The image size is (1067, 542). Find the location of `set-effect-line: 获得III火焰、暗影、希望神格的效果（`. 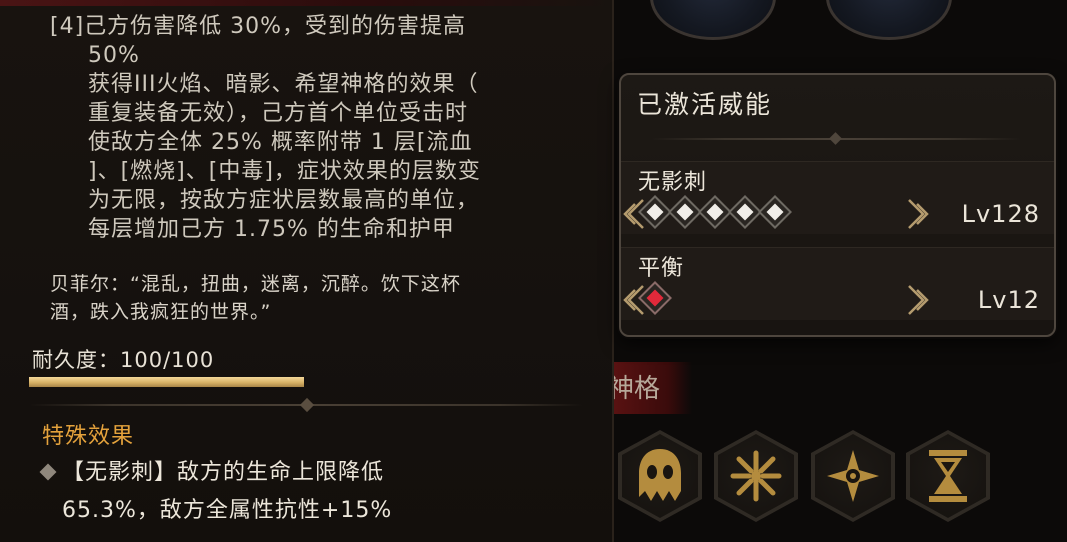

set-effect-line: 获得III火焰、暗影、希望神格的效果（ is located at coordinates (283, 84).